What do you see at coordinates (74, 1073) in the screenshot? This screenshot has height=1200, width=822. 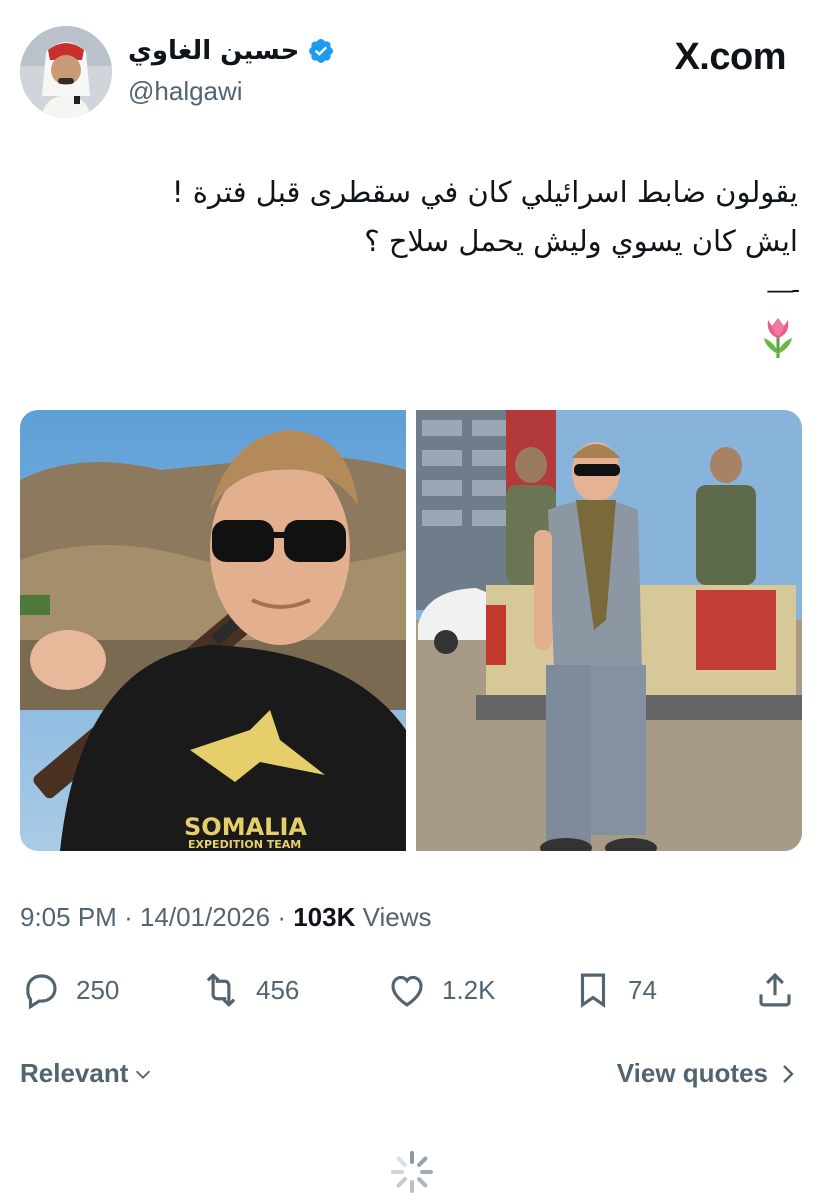 I see `sort-label: Relevant` at bounding box center [74, 1073].